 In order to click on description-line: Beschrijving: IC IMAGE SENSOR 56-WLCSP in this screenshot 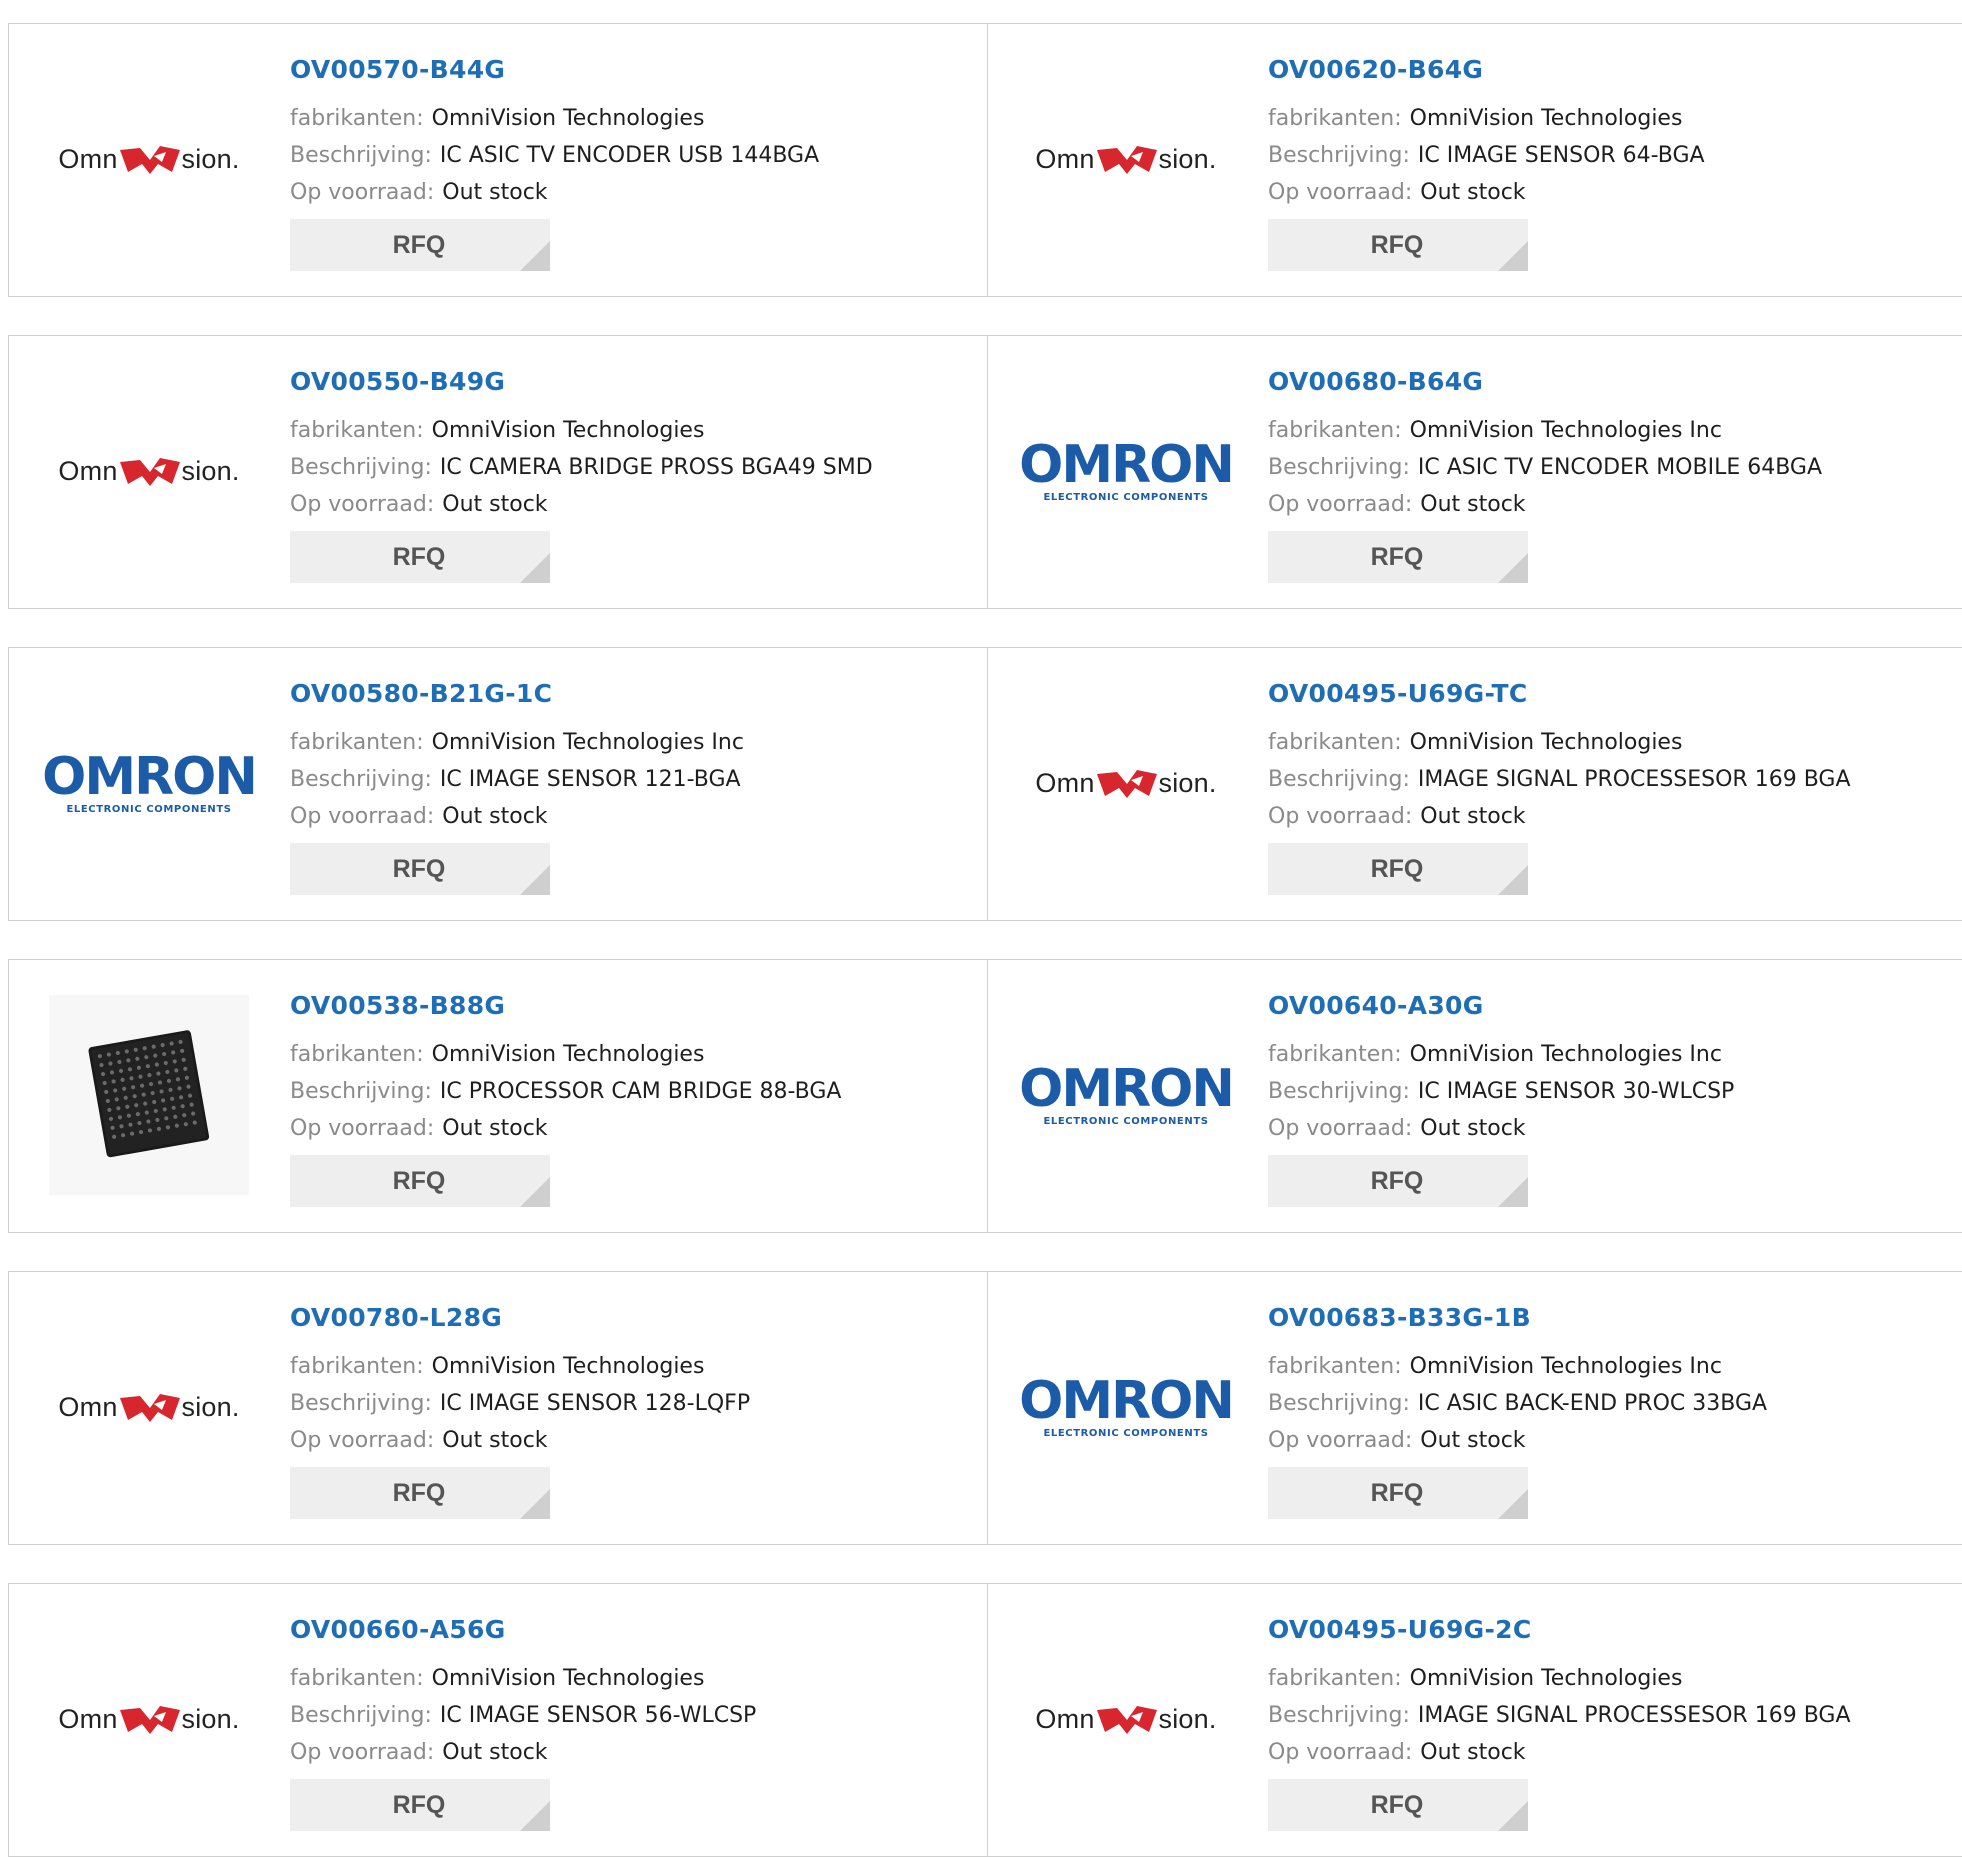, I will do `click(523, 1715)`.